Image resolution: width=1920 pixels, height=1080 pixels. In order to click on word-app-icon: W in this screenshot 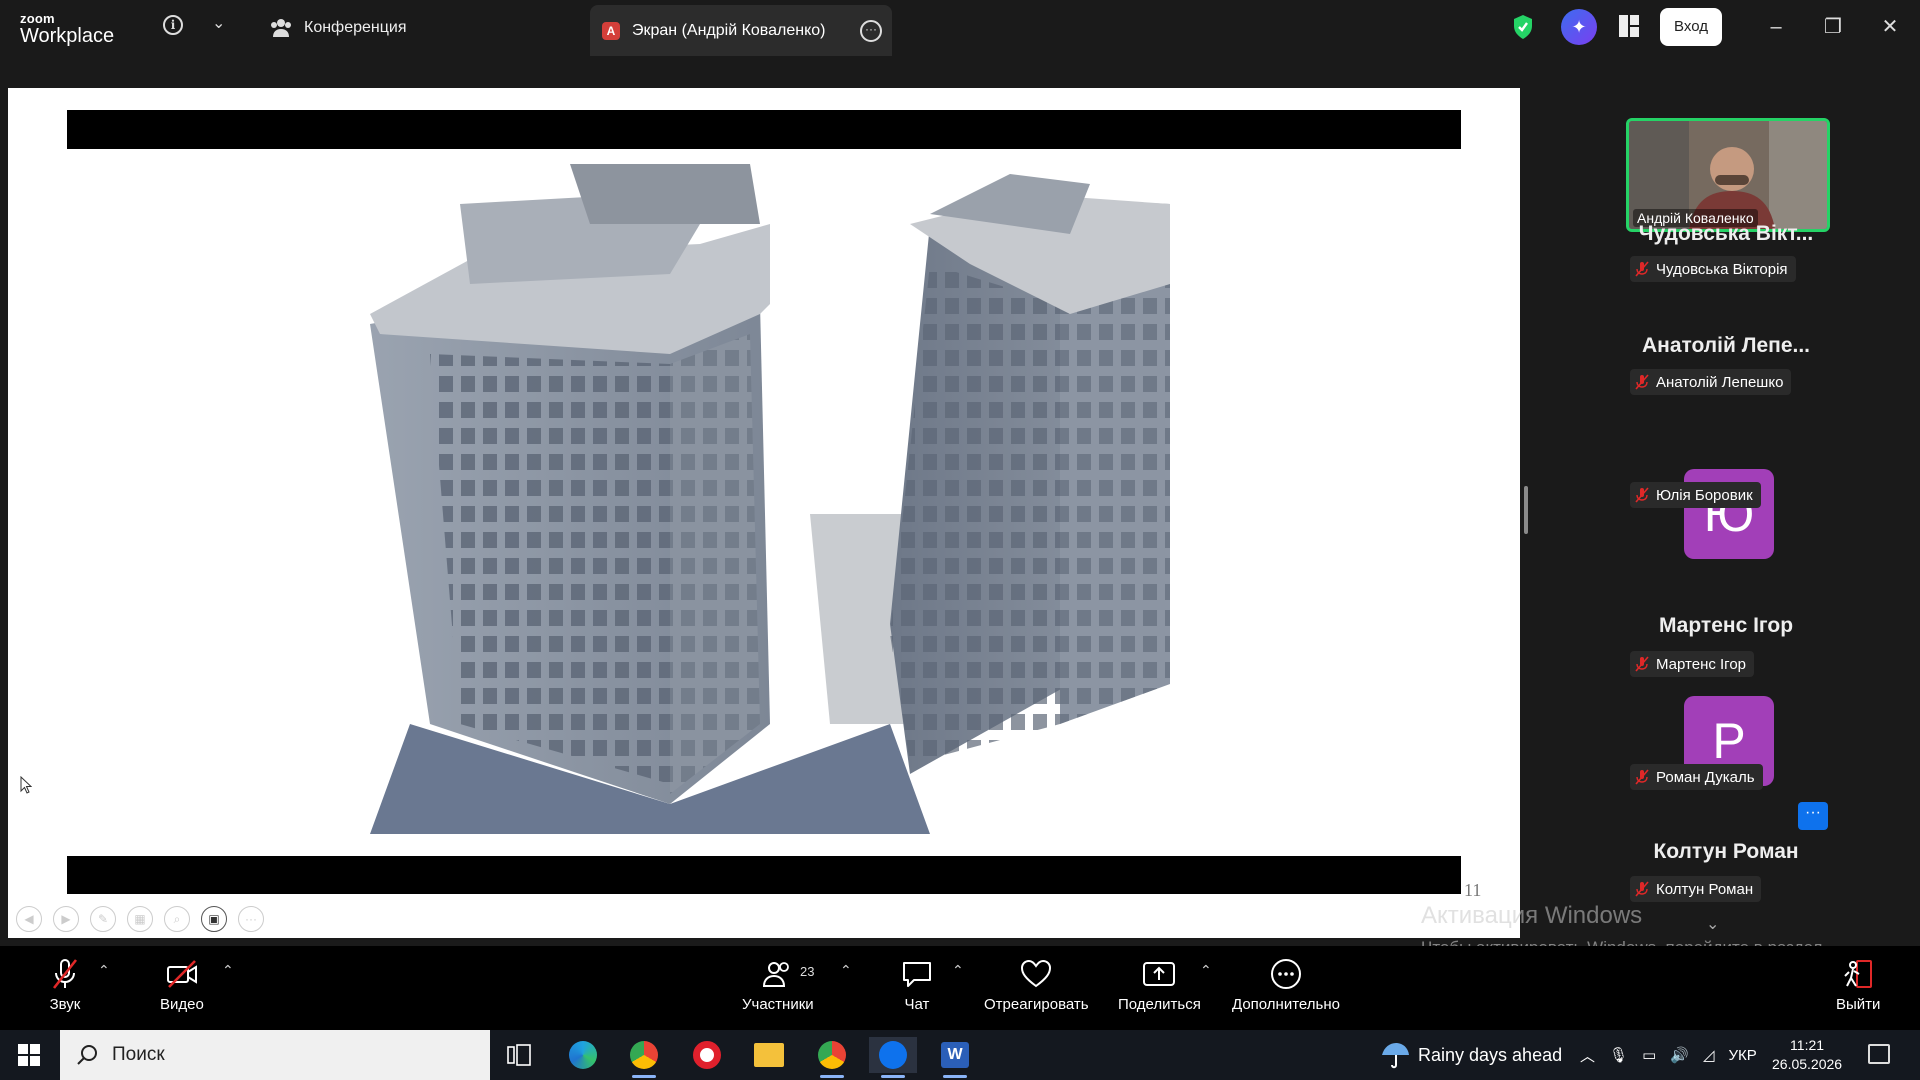, I will do `click(955, 1057)`.